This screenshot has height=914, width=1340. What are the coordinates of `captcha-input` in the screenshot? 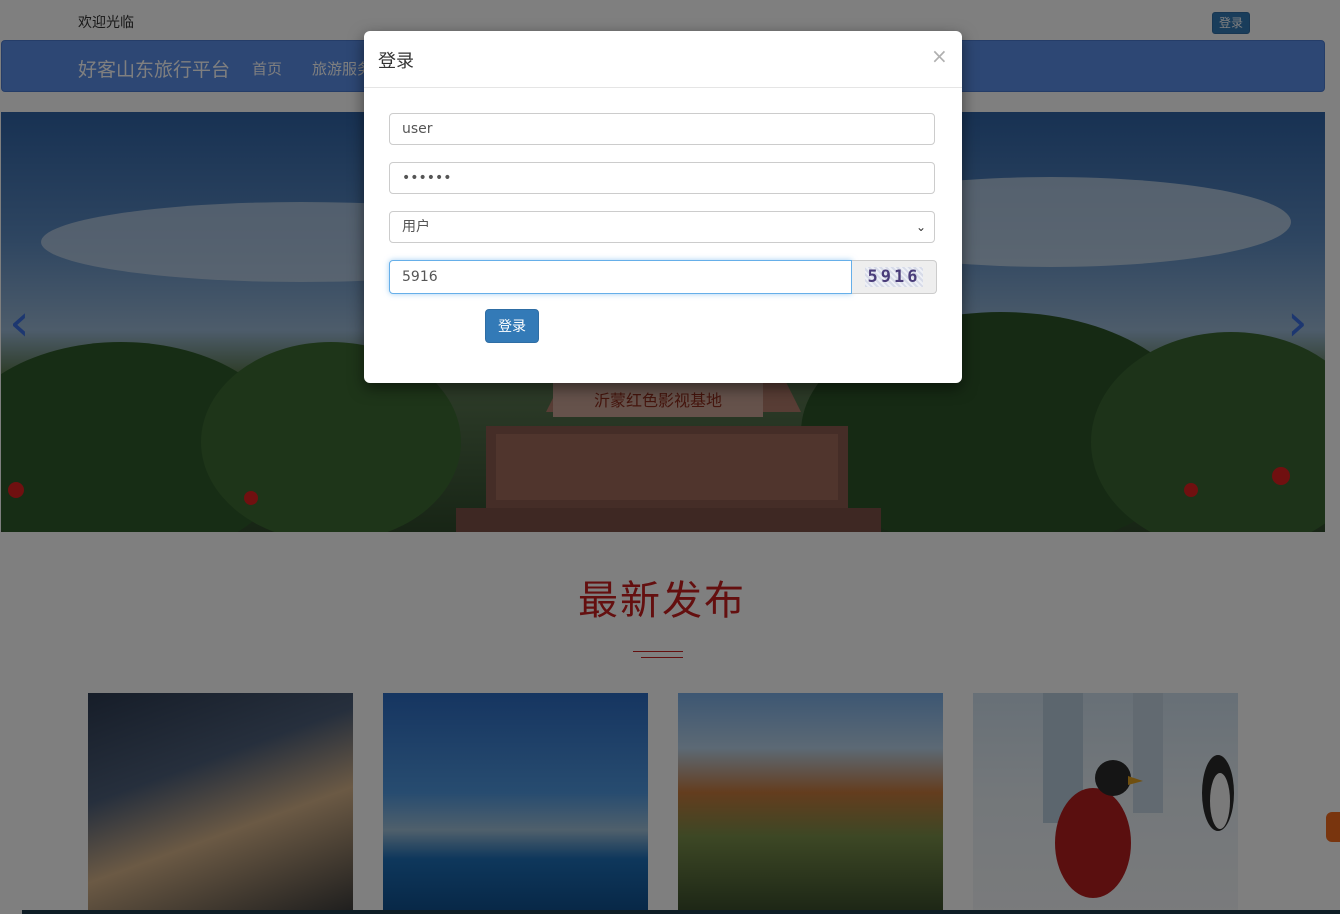 It's located at (620, 277).